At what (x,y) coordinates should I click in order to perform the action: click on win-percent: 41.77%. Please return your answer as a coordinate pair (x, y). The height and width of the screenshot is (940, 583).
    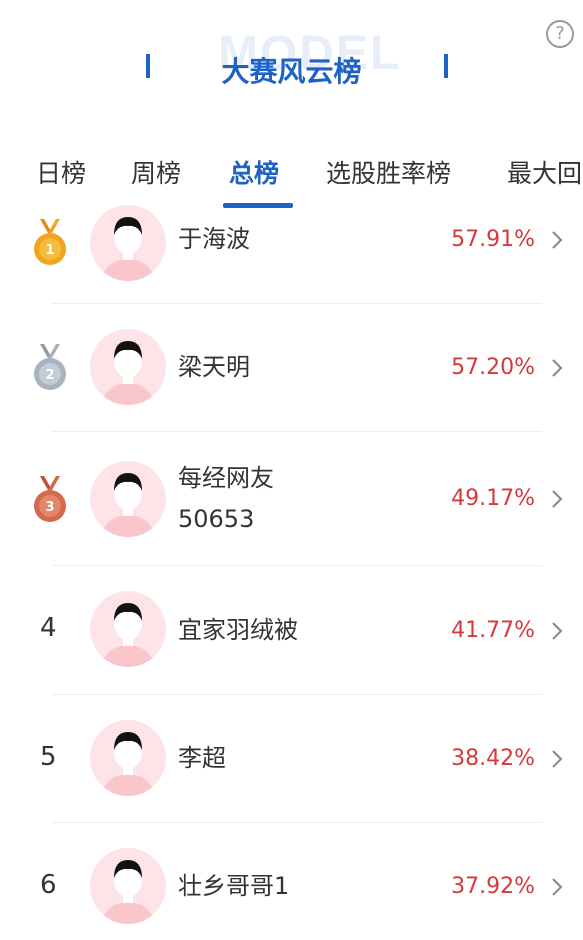
    Looking at the image, I should click on (493, 630).